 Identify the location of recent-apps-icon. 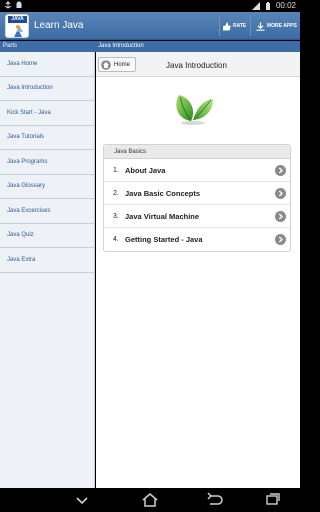
(273, 500).